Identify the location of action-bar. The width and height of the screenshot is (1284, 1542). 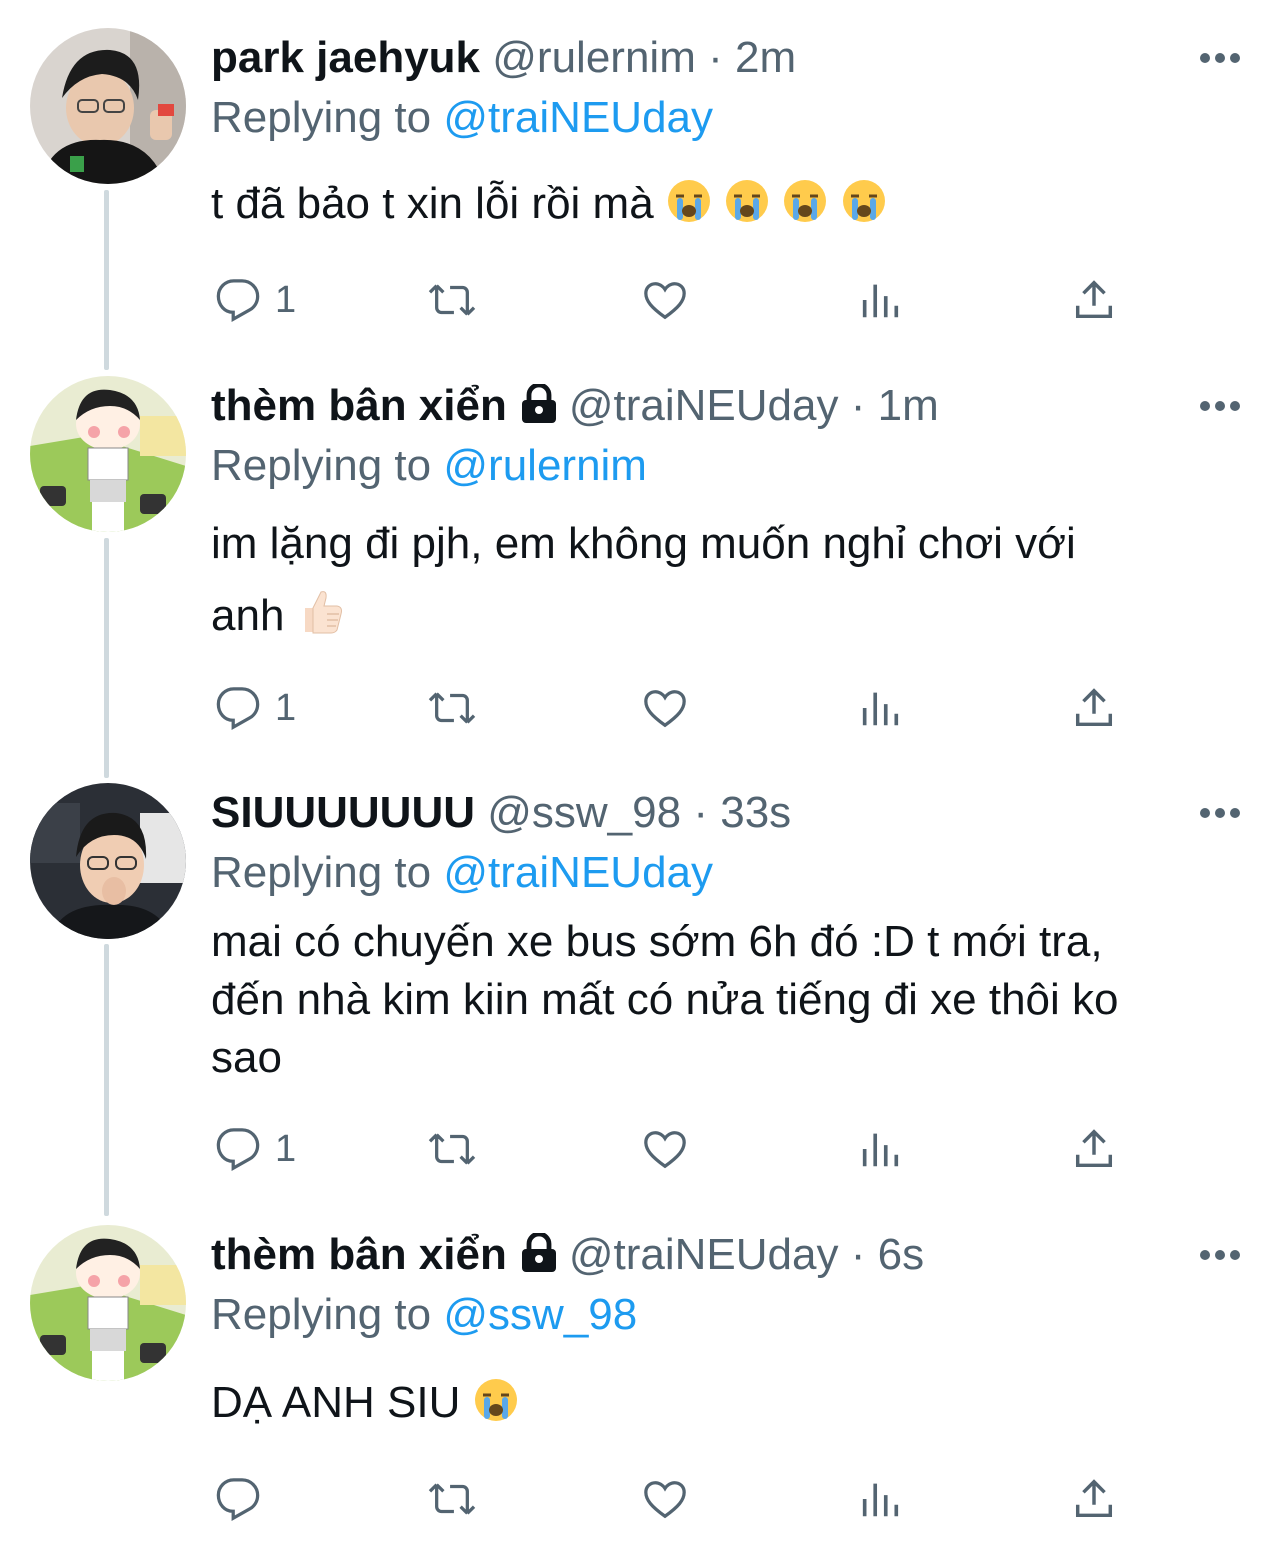
(686, 1499).